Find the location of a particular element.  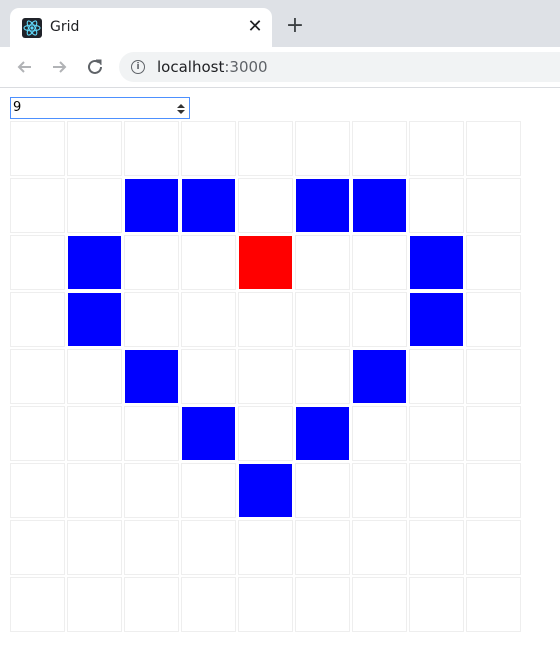

close-tab-icon: ✕ is located at coordinates (255, 27).